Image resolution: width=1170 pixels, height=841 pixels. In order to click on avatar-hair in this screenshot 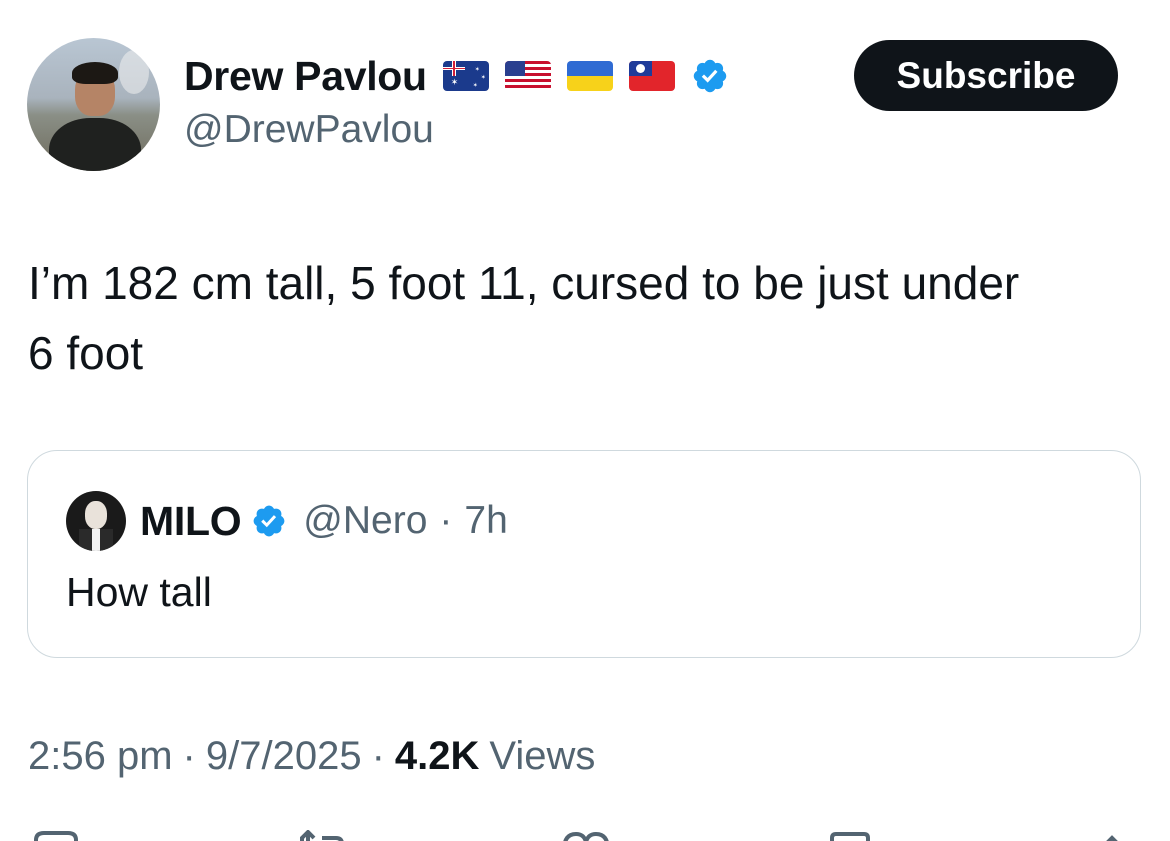, I will do `click(95, 73)`.